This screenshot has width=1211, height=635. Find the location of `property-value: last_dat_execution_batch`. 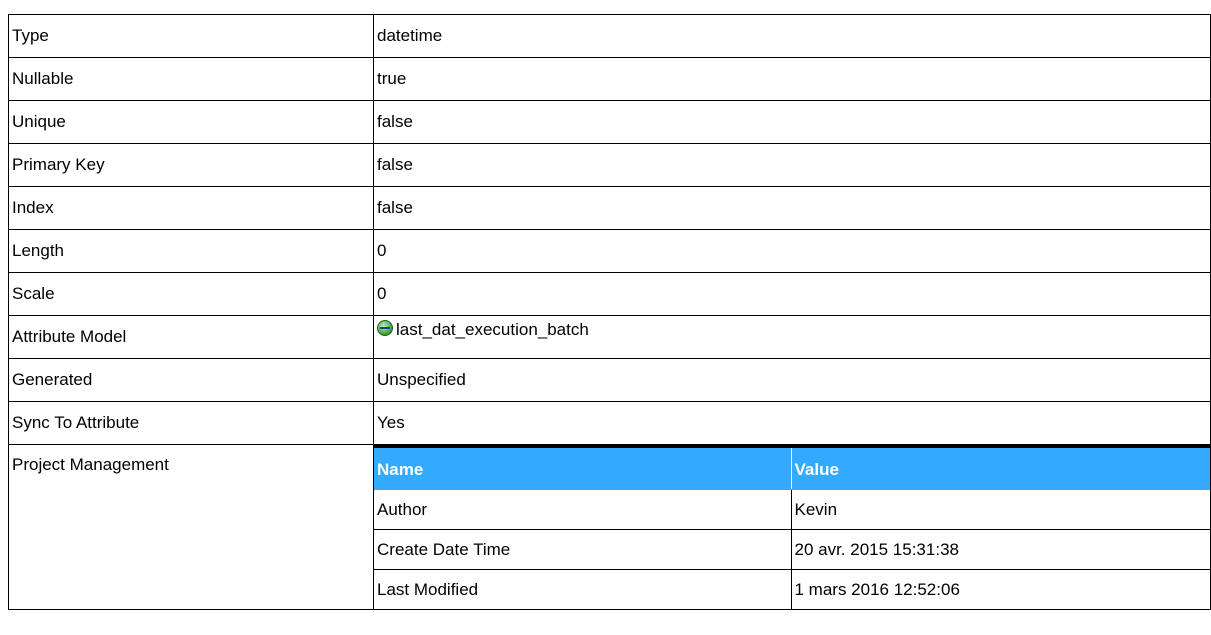

property-value: last_dat_execution_batch is located at coordinates (792, 337).